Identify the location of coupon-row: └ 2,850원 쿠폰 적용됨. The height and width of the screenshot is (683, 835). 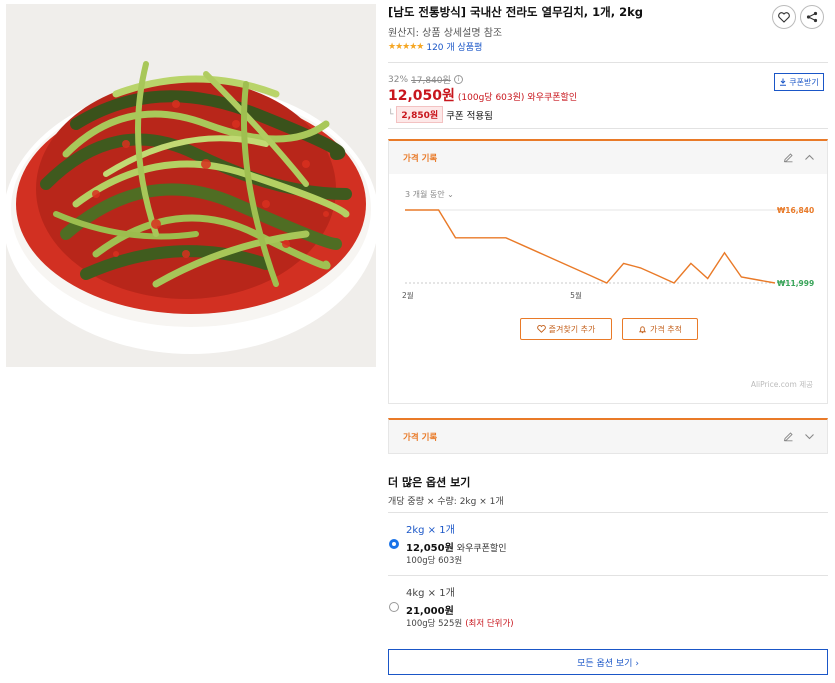
(440, 114).